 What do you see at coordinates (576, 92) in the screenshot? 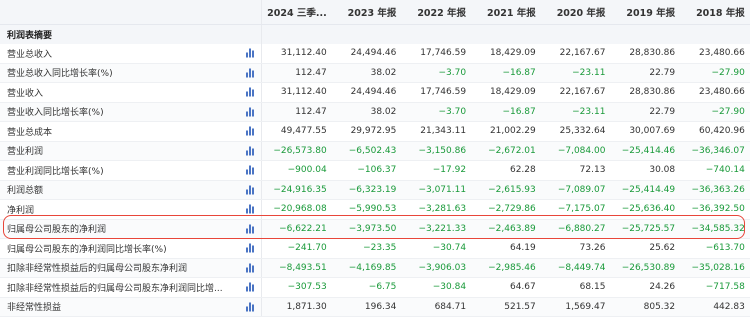
I see `table-cell: 22,167.67` at bounding box center [576, 92].